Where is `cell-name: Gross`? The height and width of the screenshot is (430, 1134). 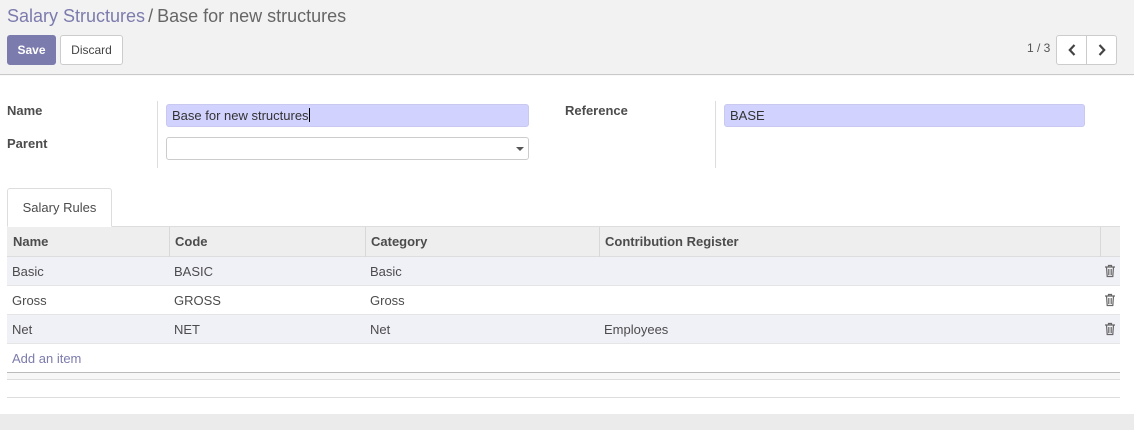 cell-name: Gross is located at coordinates (29, 300).